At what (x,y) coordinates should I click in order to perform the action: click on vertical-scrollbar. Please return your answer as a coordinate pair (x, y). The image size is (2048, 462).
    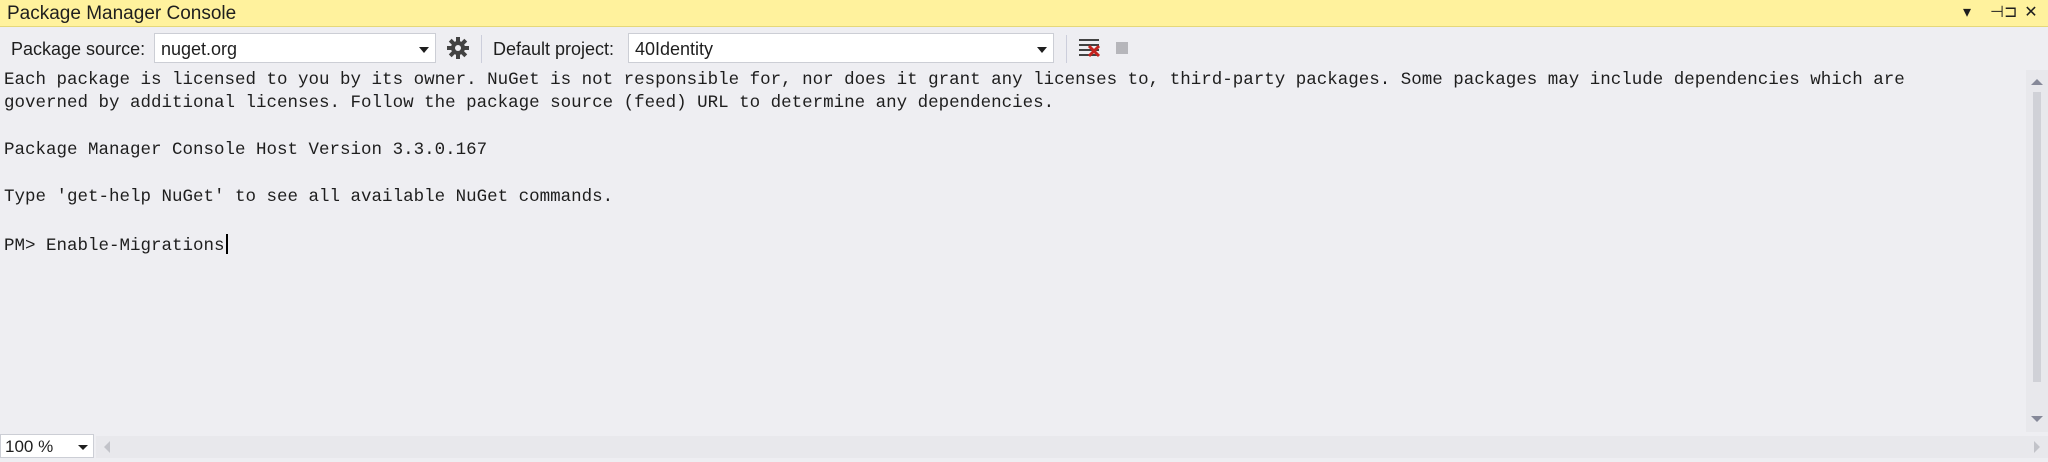
    Looking at the image, I should click on (2037, 251).